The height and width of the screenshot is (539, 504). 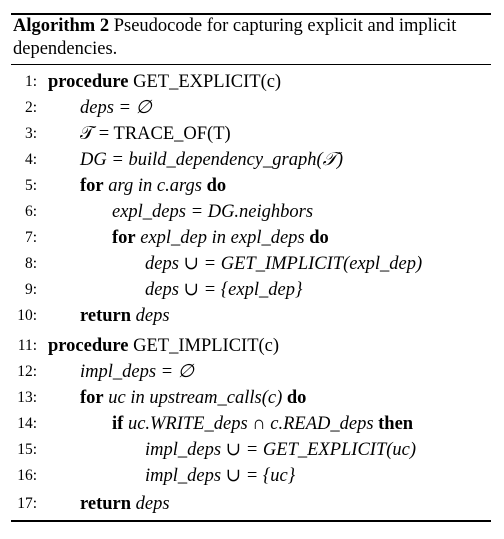 I want to click on code-line-2: 2: deps = ∅, so click(x=252, y=108).